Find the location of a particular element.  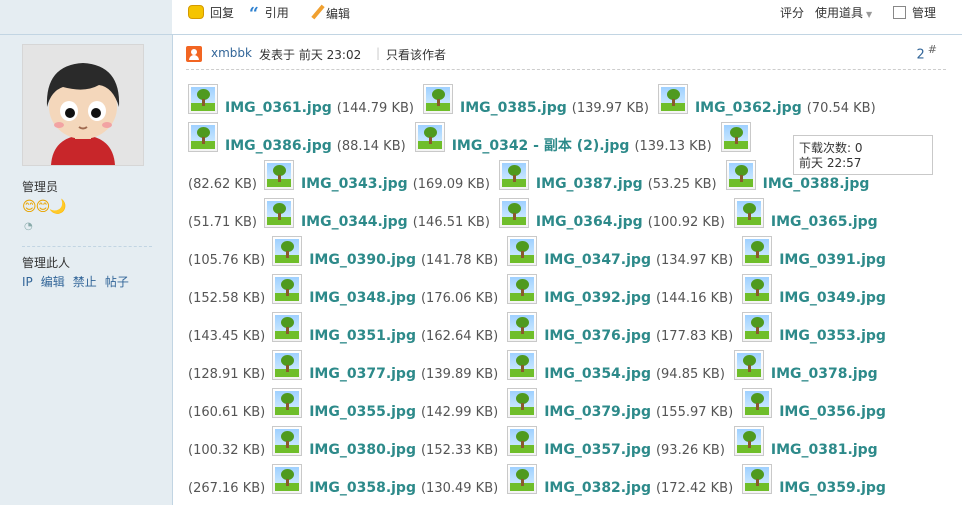

rate-button: 评分 is located at coordinates (792, 12).